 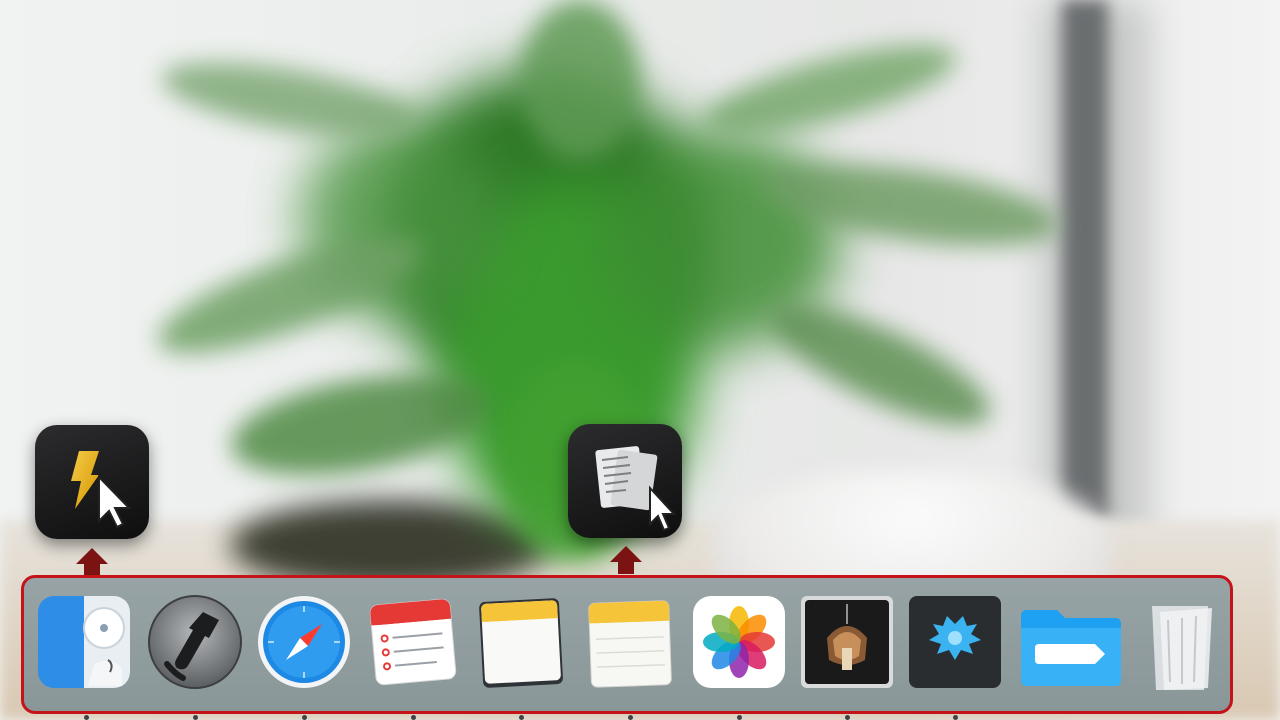 What do you see at coordinates (955, 642) in the screenshot?
I see `ornament-icon` at bounding box center [955, 642].